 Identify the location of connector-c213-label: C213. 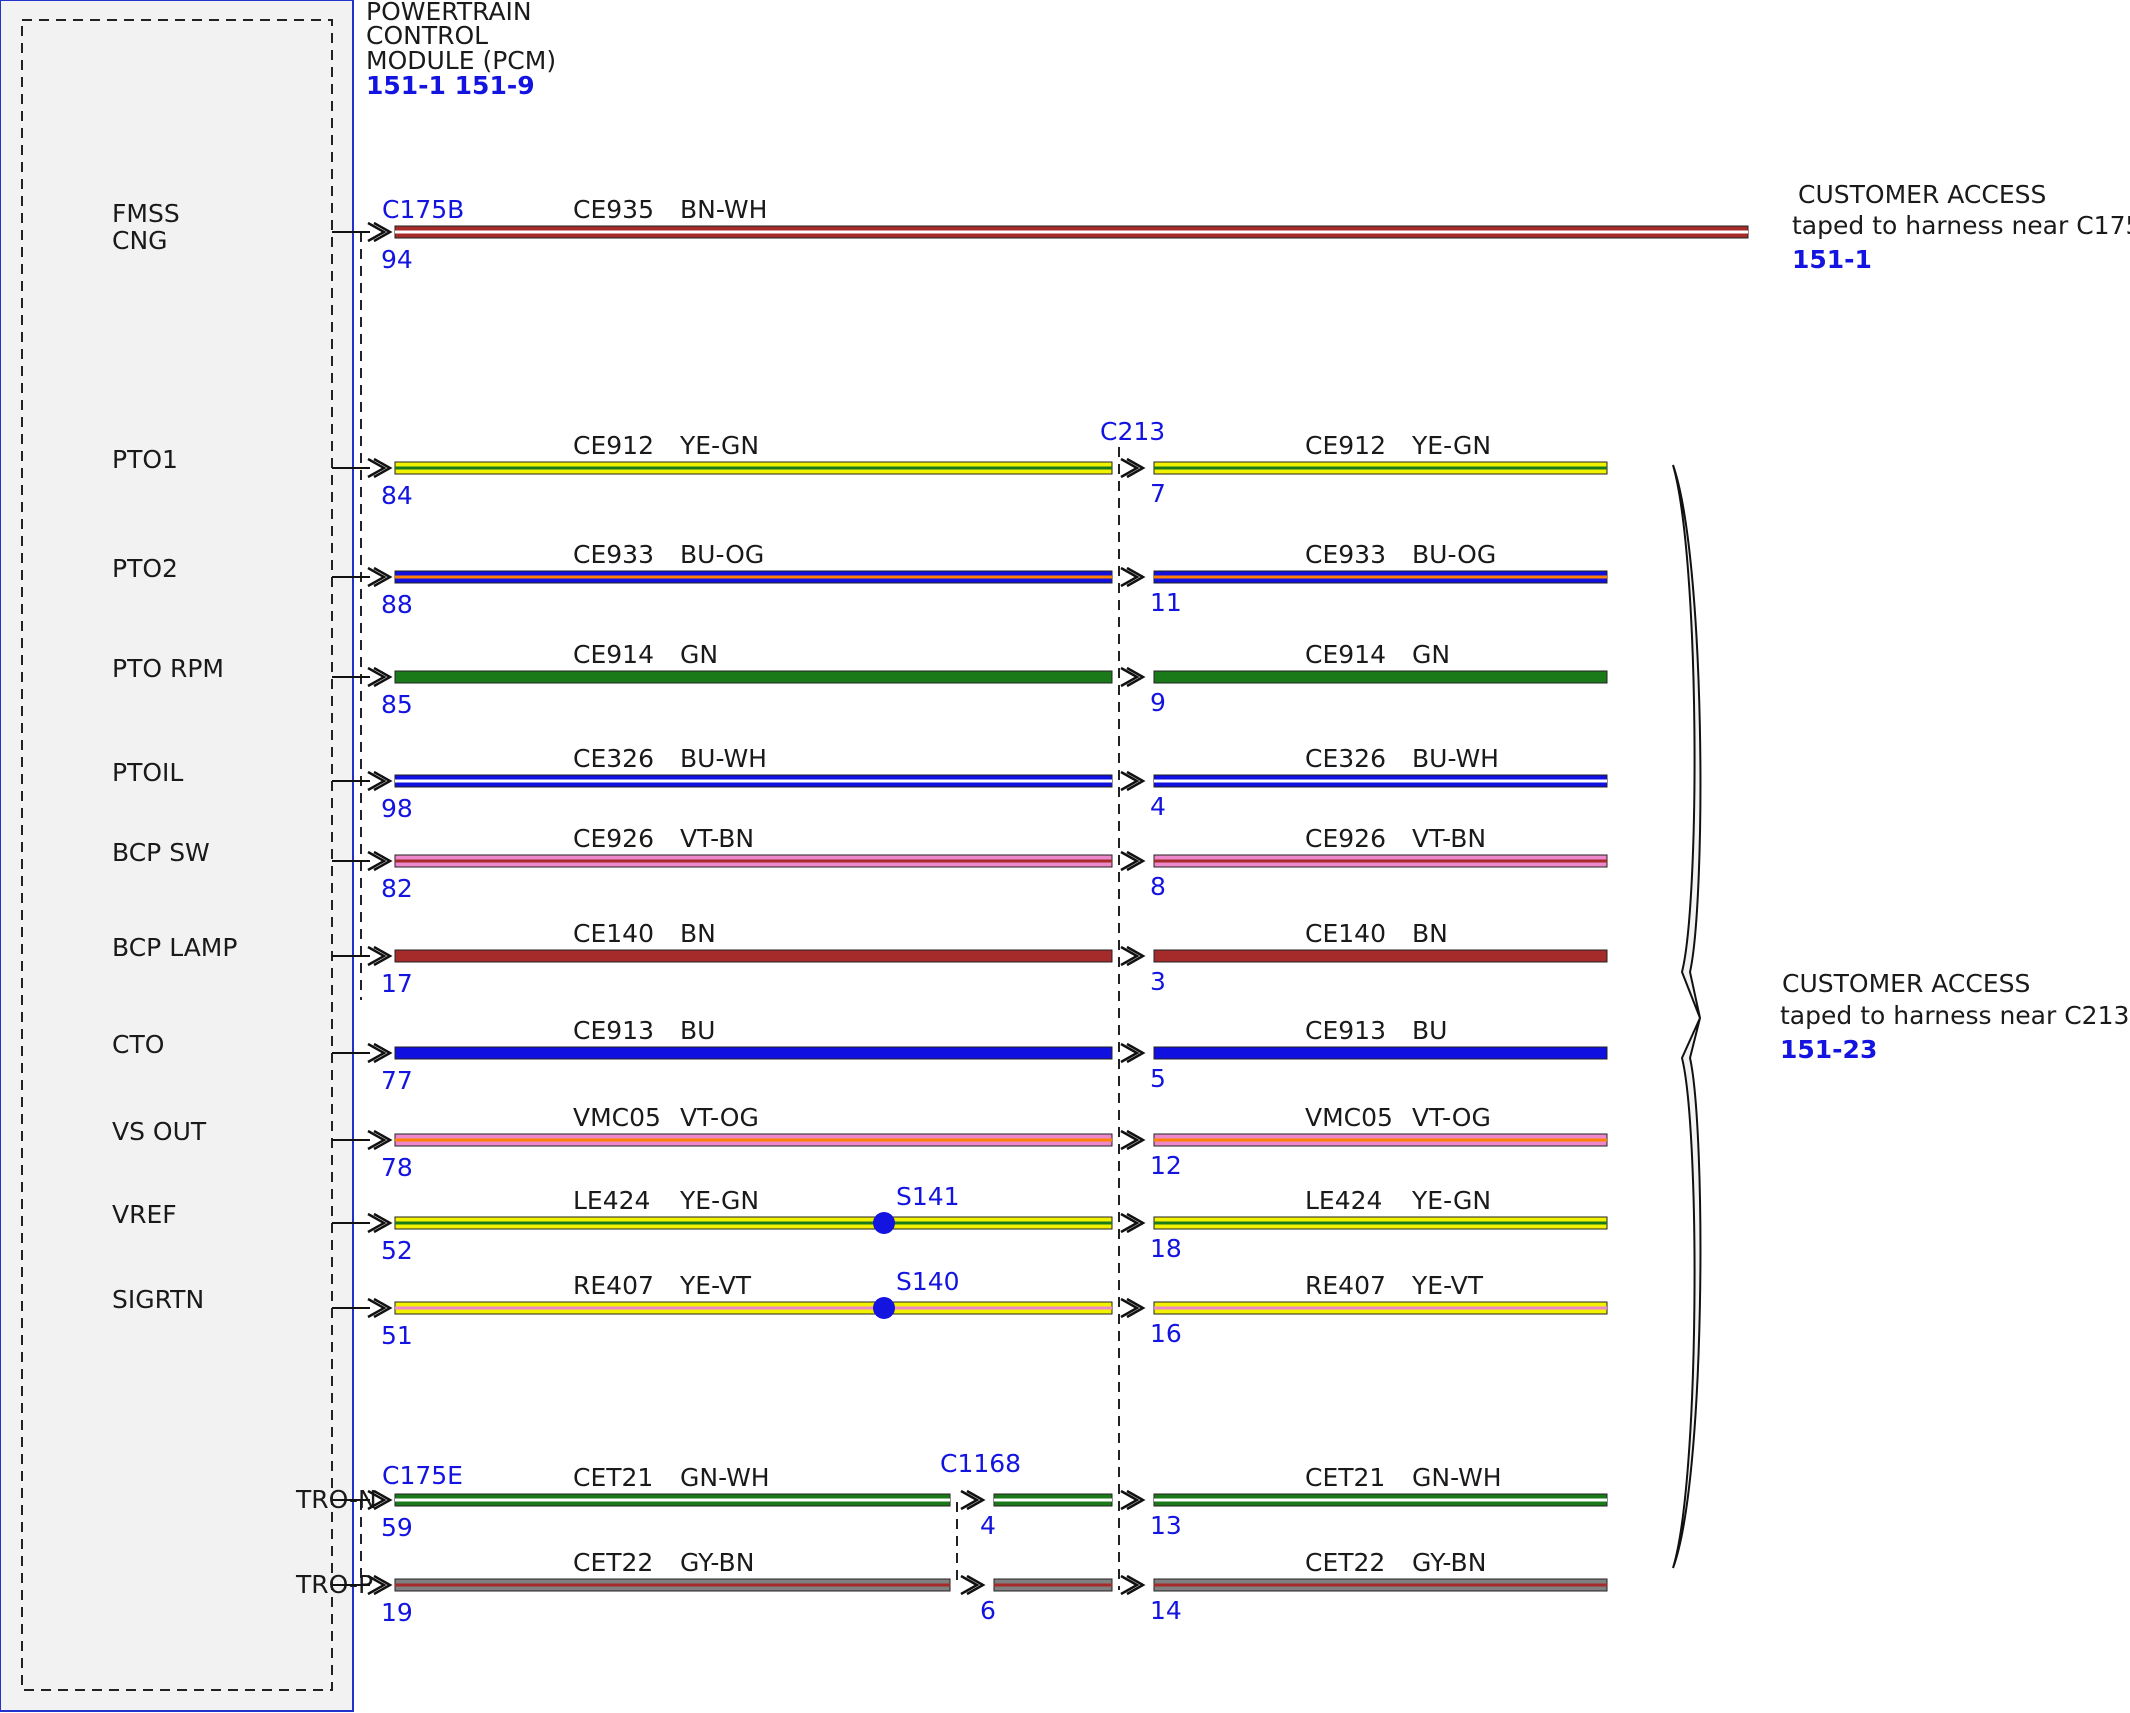
(1132, 431).